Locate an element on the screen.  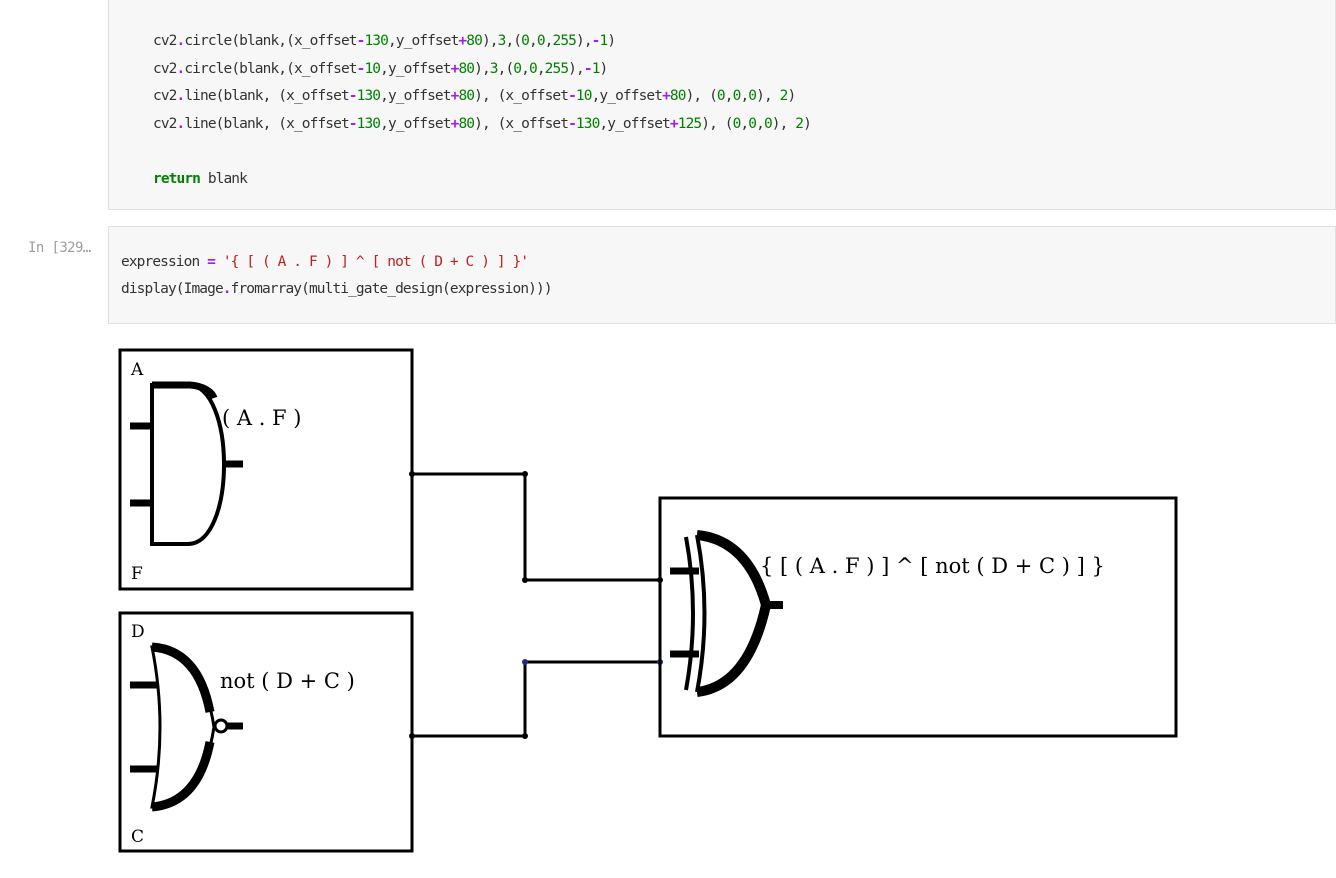
input-label-f: F is located at coordinates (137, 574).